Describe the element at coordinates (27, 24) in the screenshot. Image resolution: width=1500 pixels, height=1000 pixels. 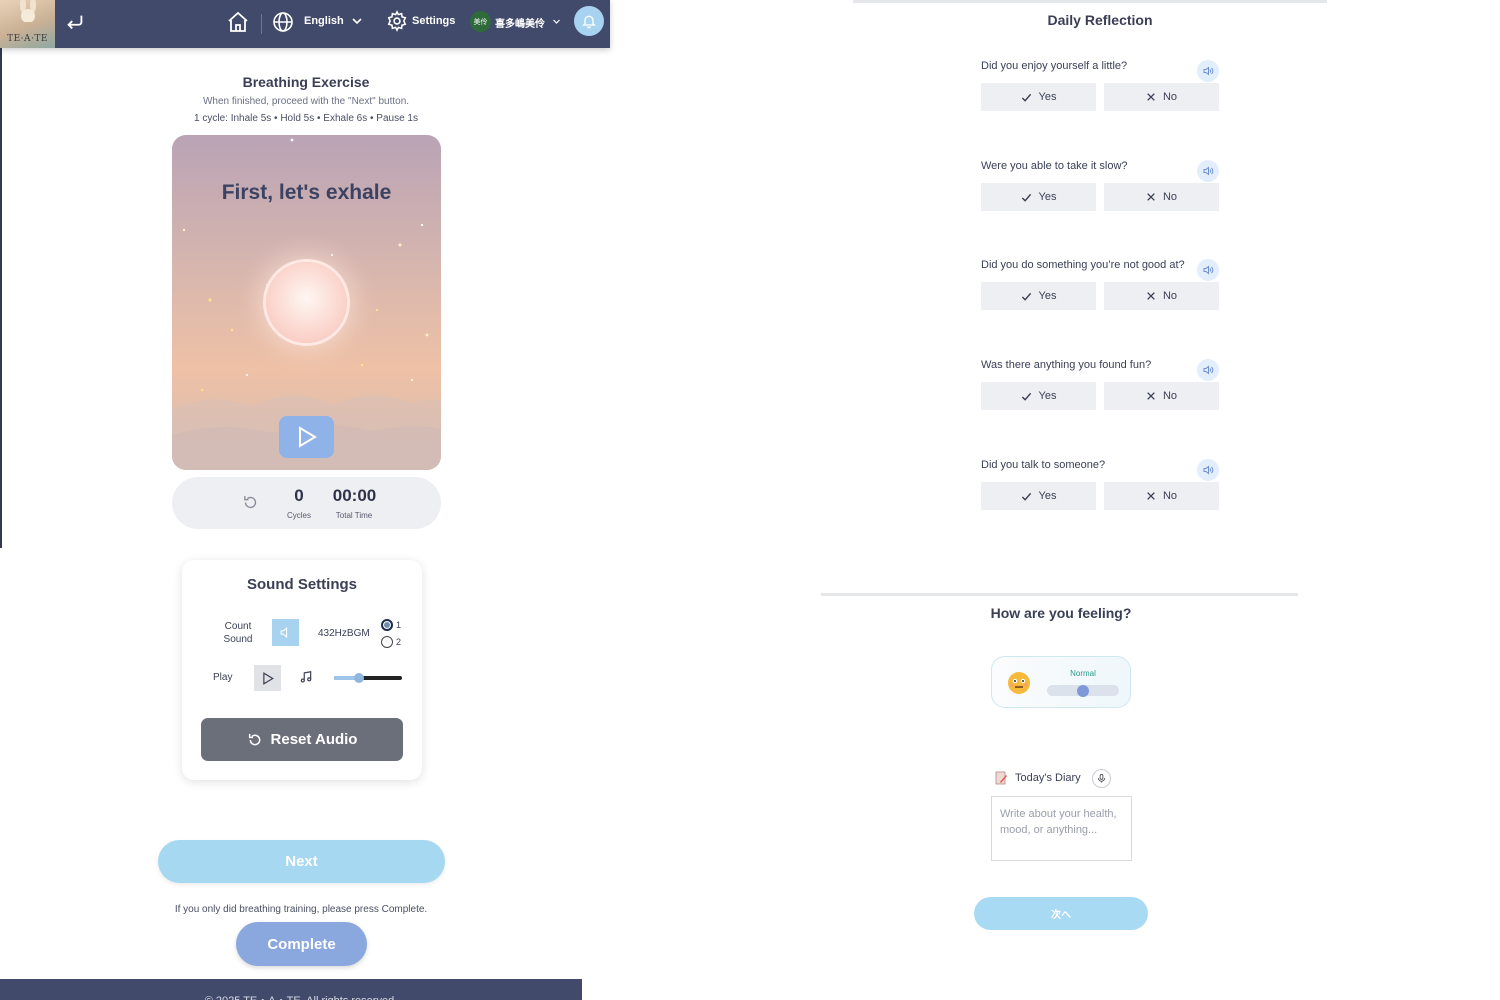
I see `app-logo: TE·A·TE` at that location.